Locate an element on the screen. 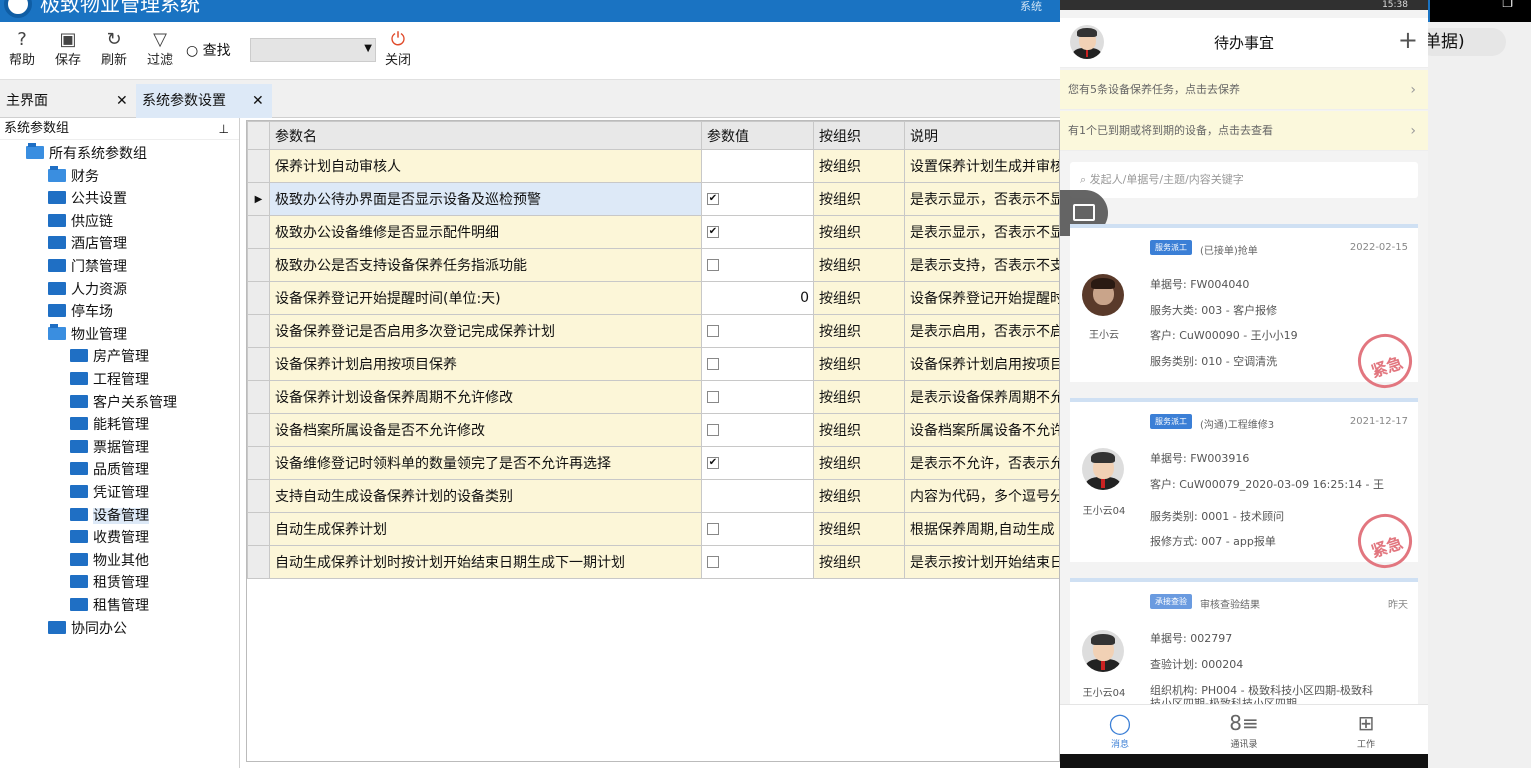 The image size is (1531, 768). restore-icon: ❐ is located at coordinates (1507, 5).